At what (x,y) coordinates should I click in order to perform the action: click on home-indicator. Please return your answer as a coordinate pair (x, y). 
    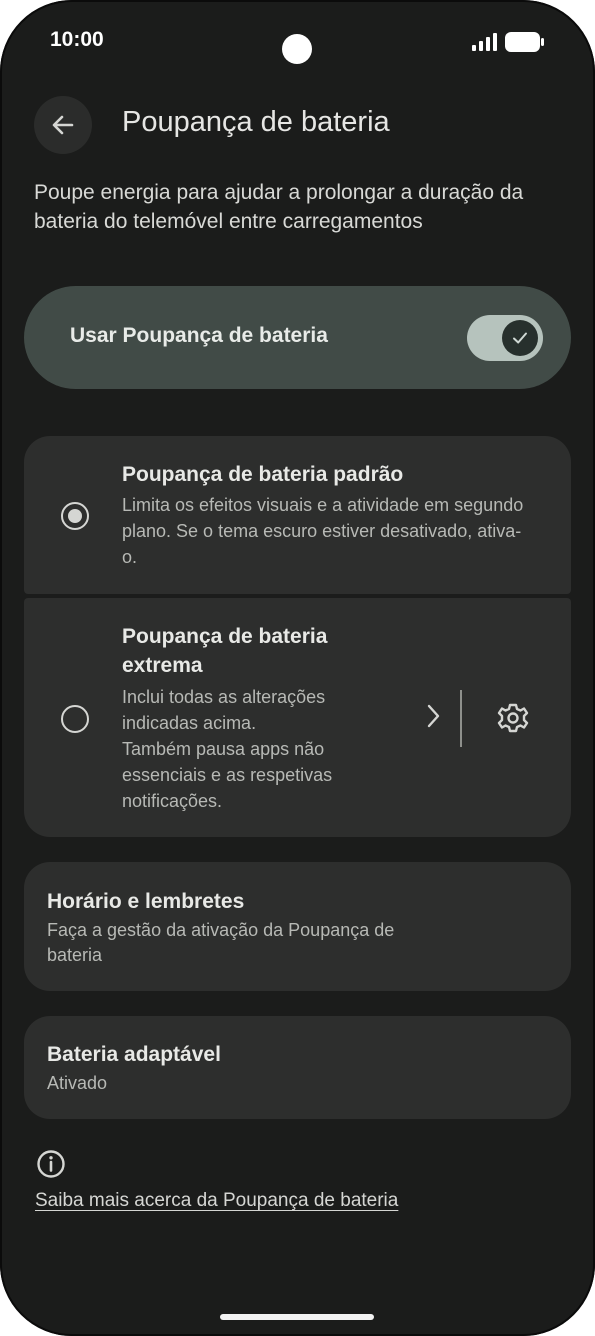
    Looking at the image, I should click on (297, 1317).